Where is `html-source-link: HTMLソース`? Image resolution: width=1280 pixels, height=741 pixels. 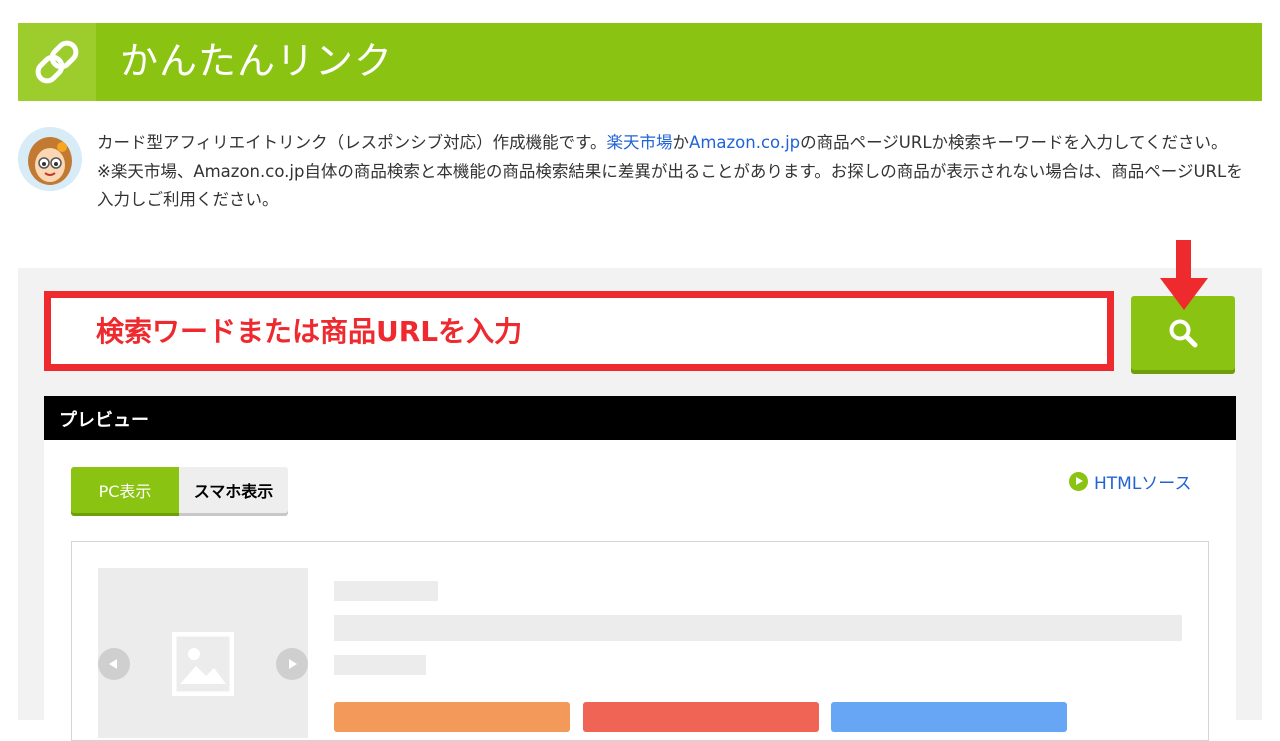
html-source-link: HTMLソース is located at coordinates (1130, 481).